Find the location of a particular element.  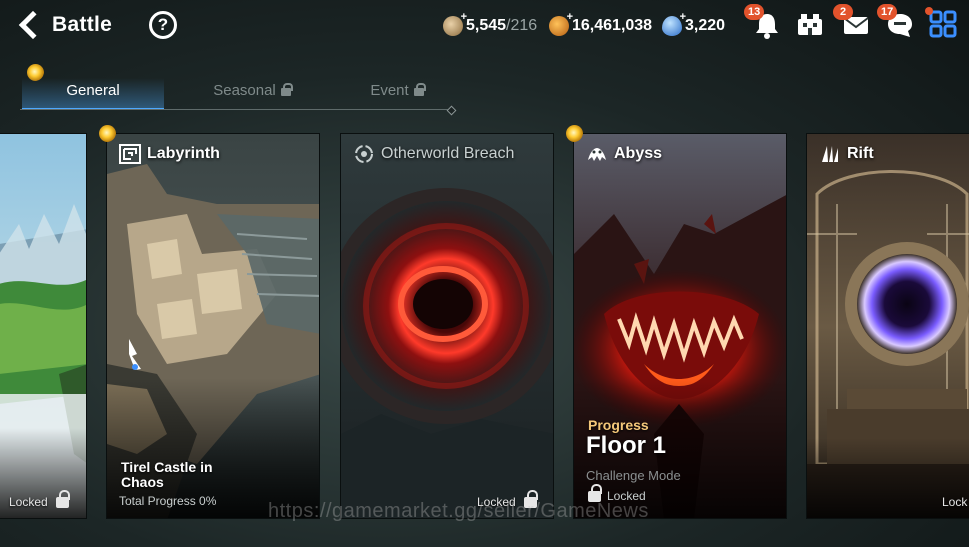

maze-icon is located at coordinates (130, 154).